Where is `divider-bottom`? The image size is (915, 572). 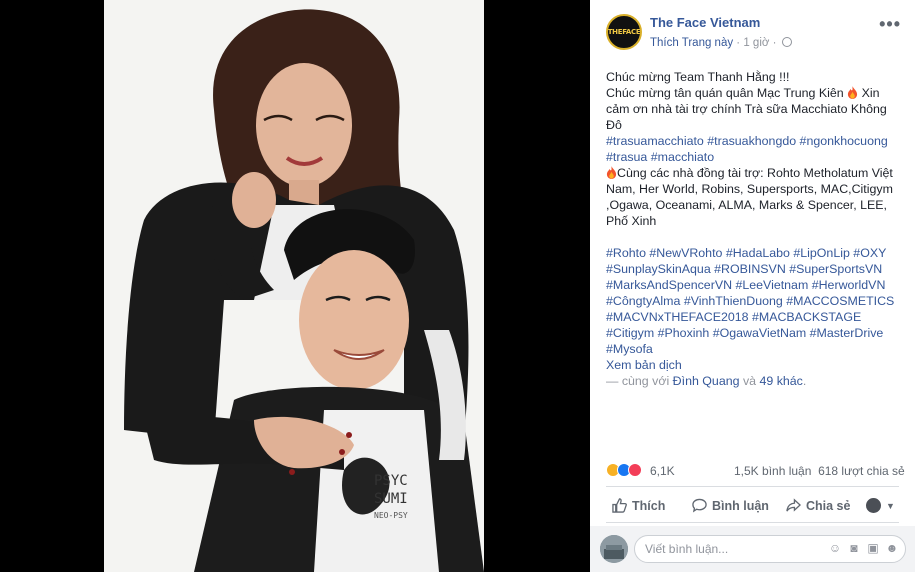
divider-bottom is located at coordinates (752, 522).